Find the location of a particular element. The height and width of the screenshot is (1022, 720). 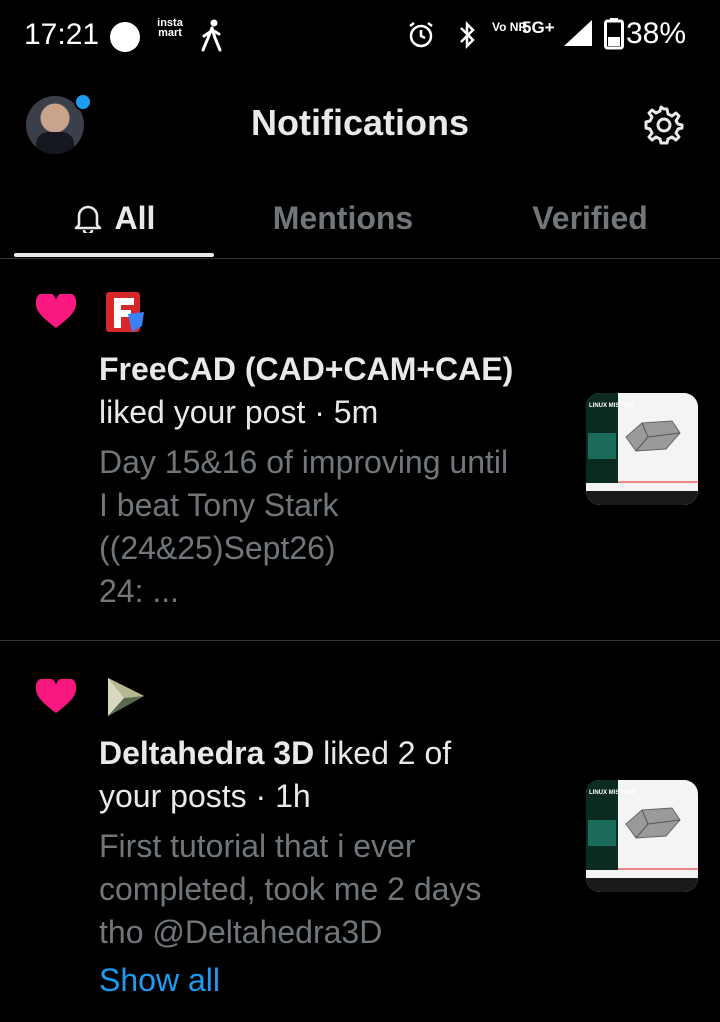

tab-mentions: Mentions is located at coordinates (343, 218).